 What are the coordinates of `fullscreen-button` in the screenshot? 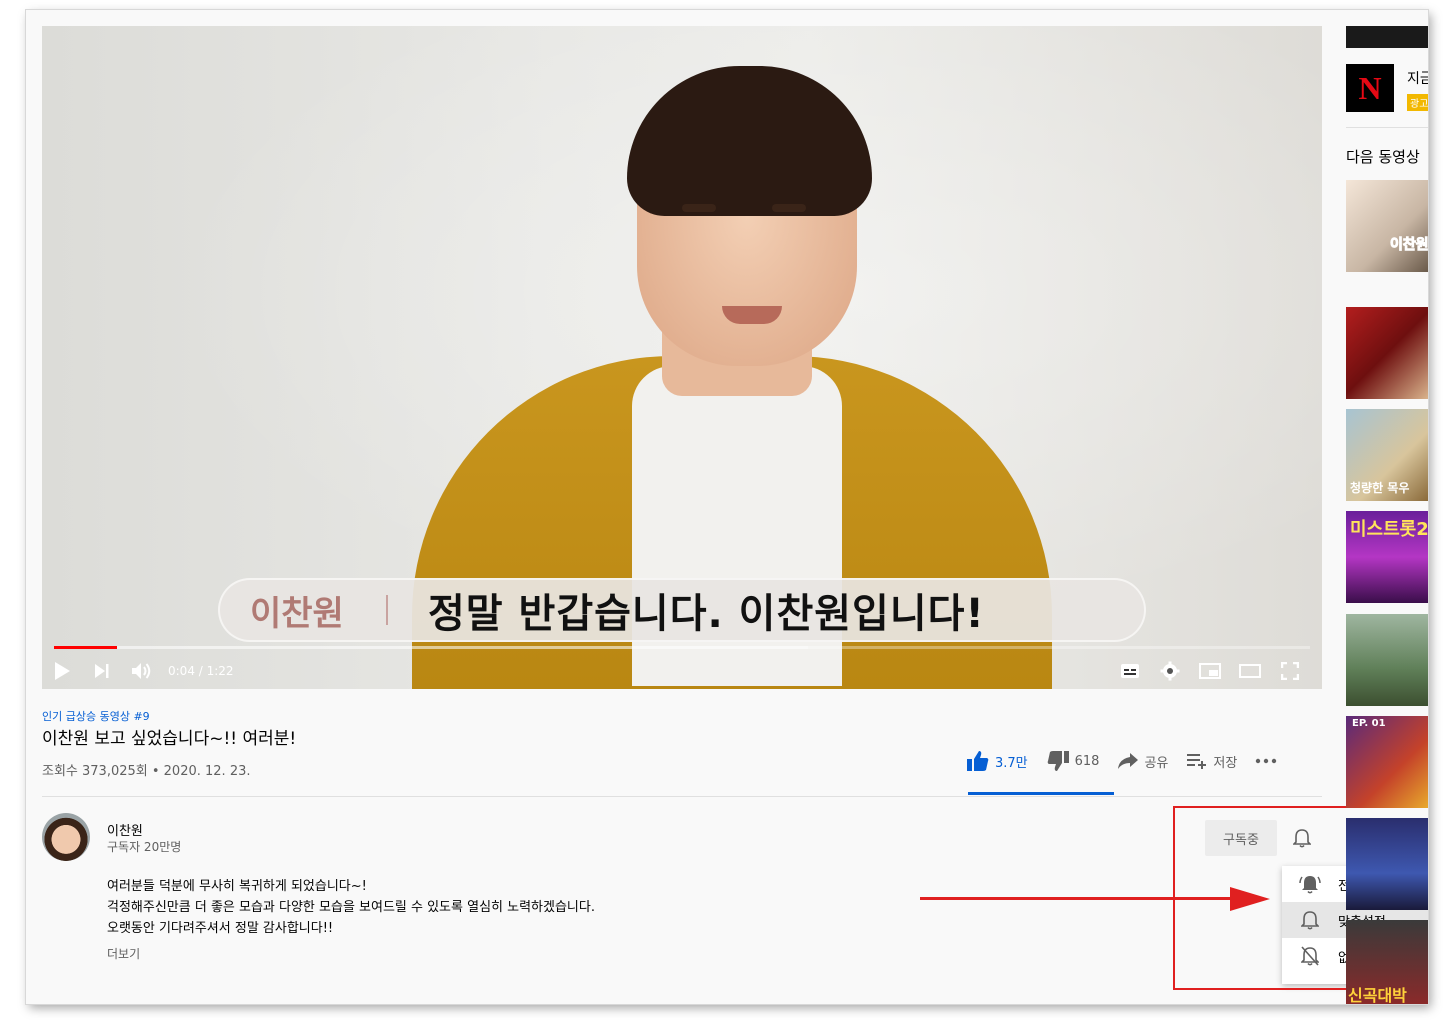 It's located at (1290, 670).